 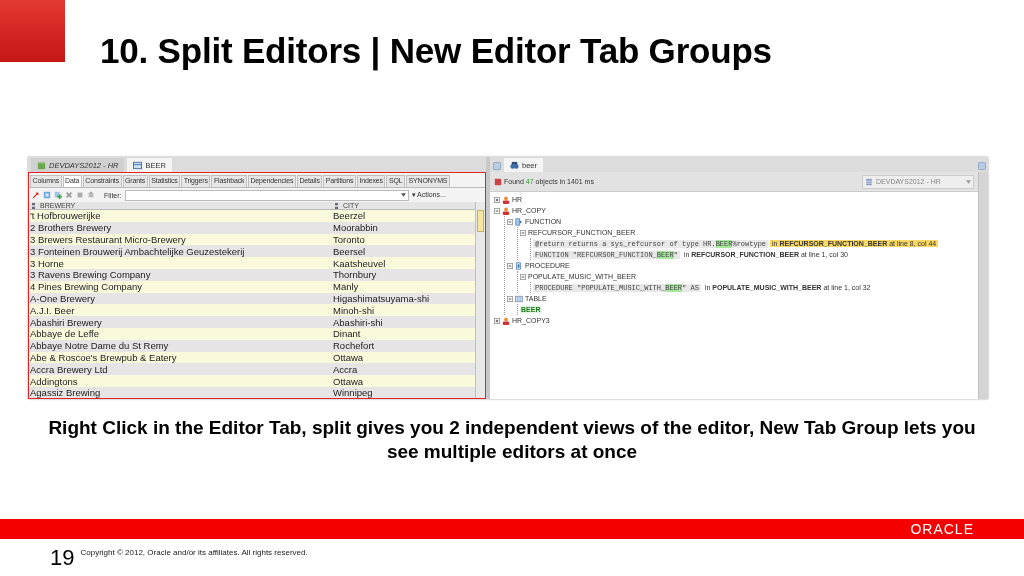 What do you see at coordinates (58, 195) in the screenshot?
I see `add-row-icon` at bounding box center [58, 195].